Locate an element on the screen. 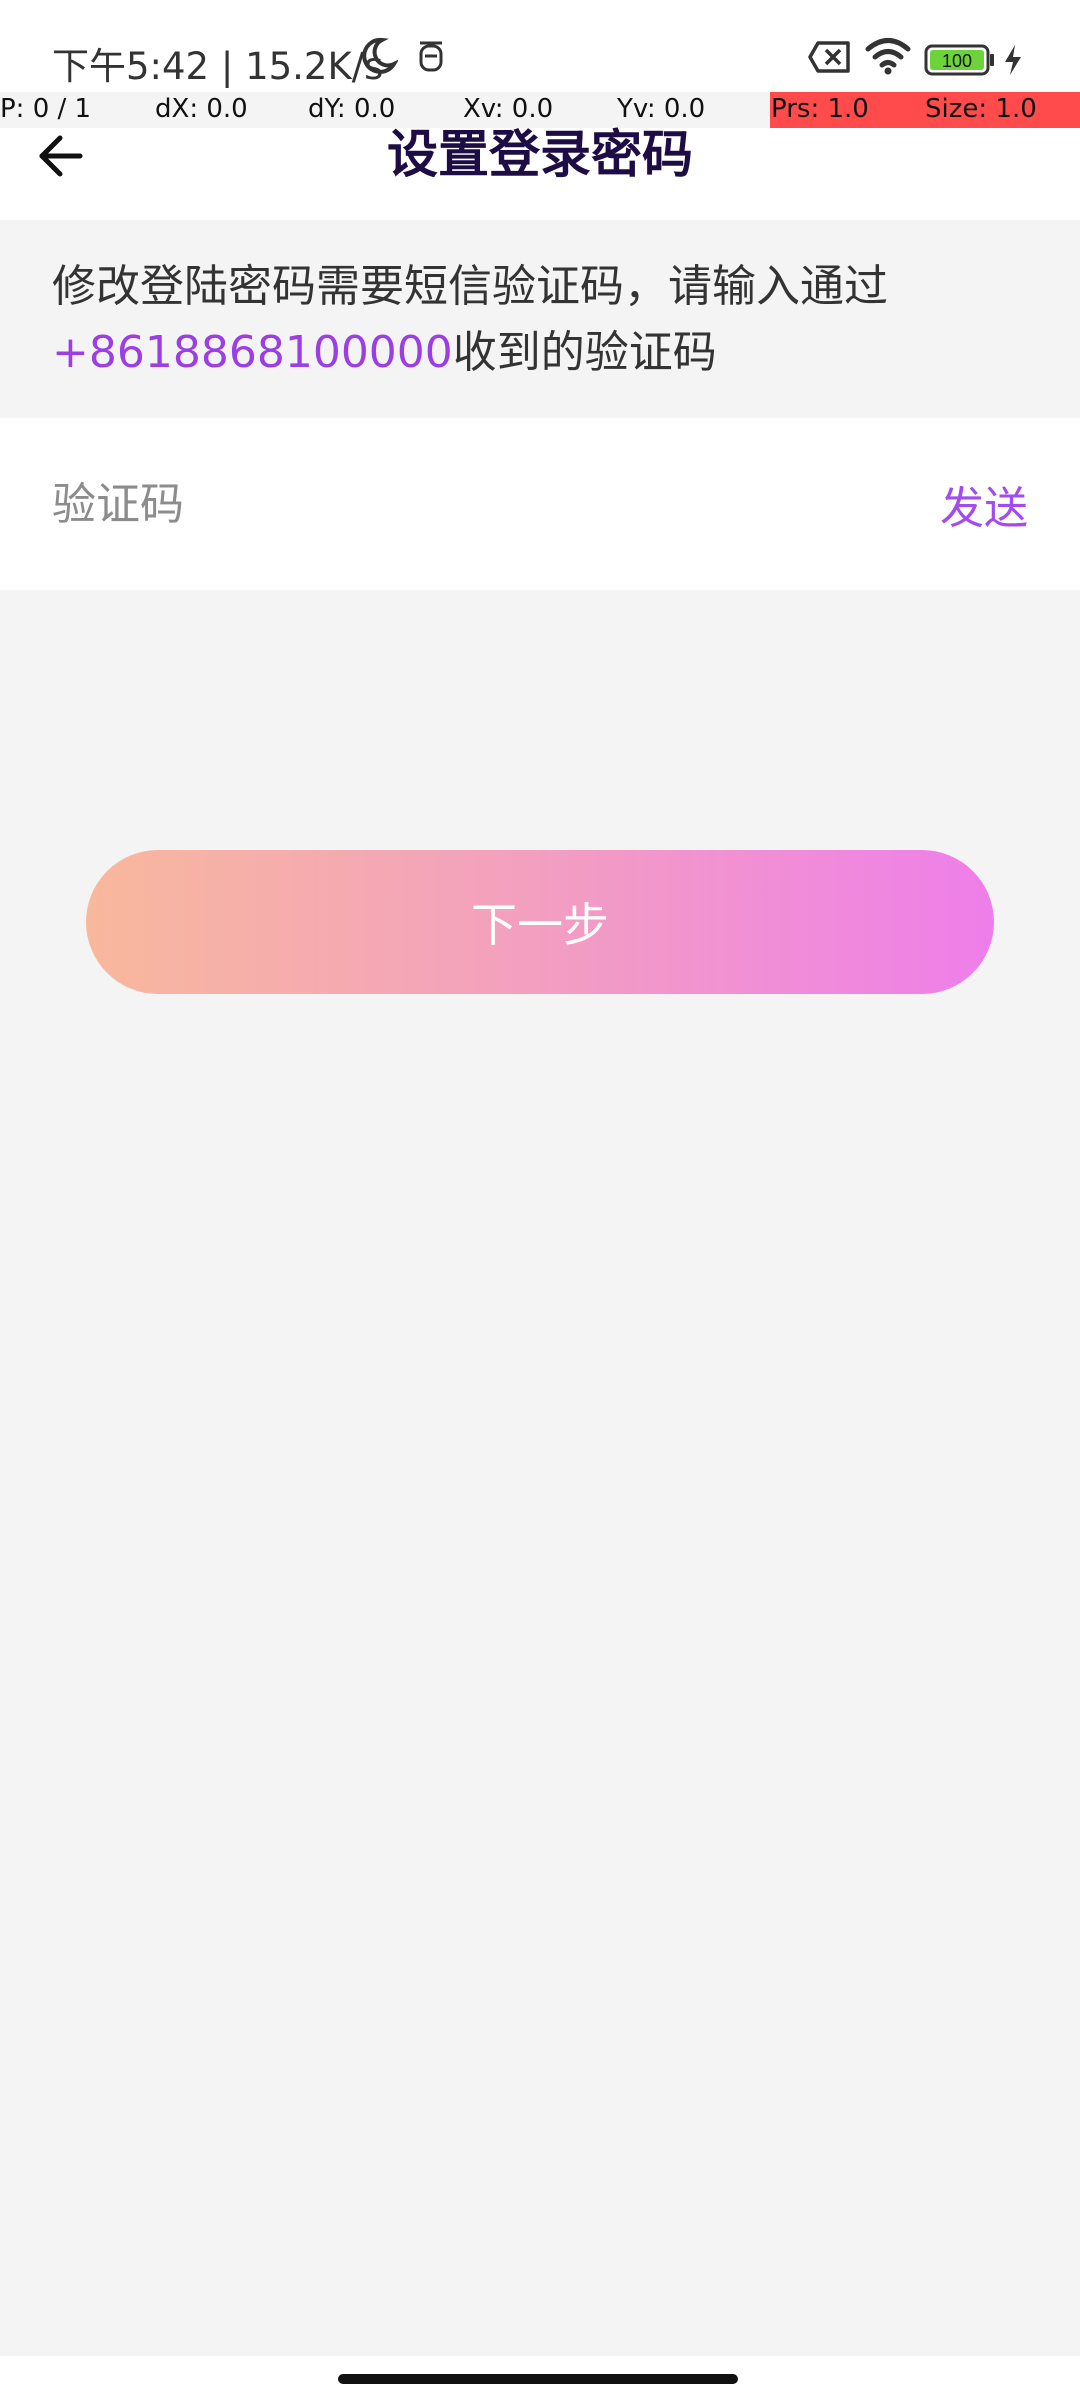 Image resolution: width=1080 pixels, height=2400 pixels. verification-code-row: 发送 is located at coordinates (540, 504).